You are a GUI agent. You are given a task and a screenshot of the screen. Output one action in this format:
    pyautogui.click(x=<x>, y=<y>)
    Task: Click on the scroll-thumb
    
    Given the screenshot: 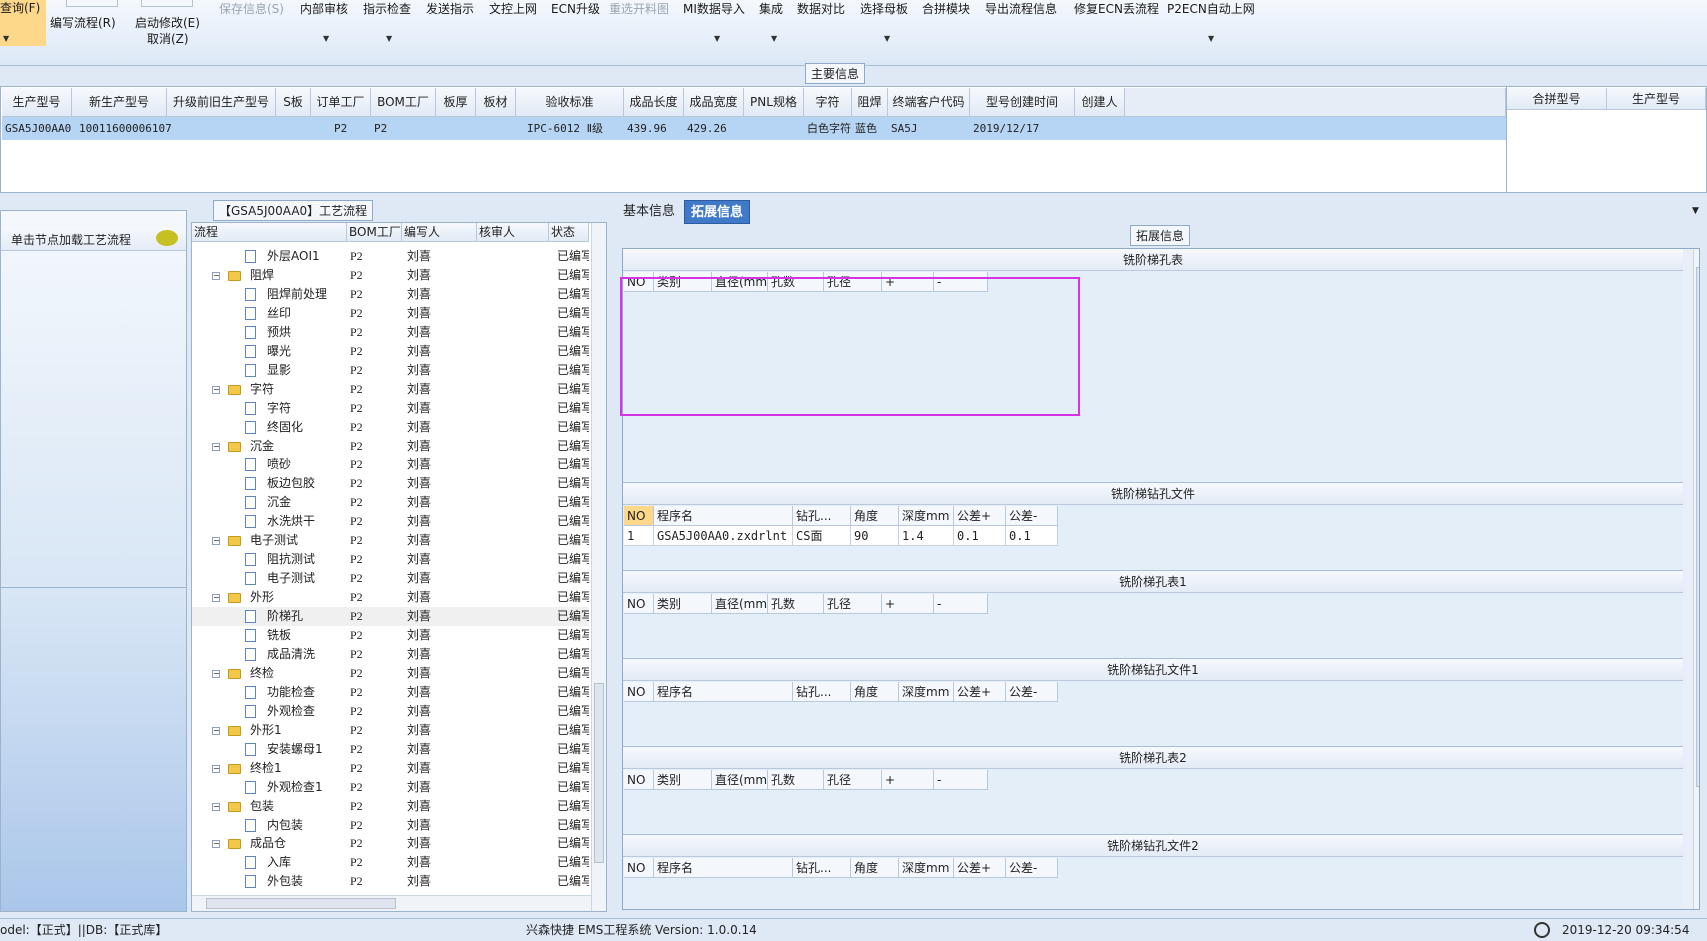 What is the action you would take?
    pyautogui.click(x=301, y=903)
    